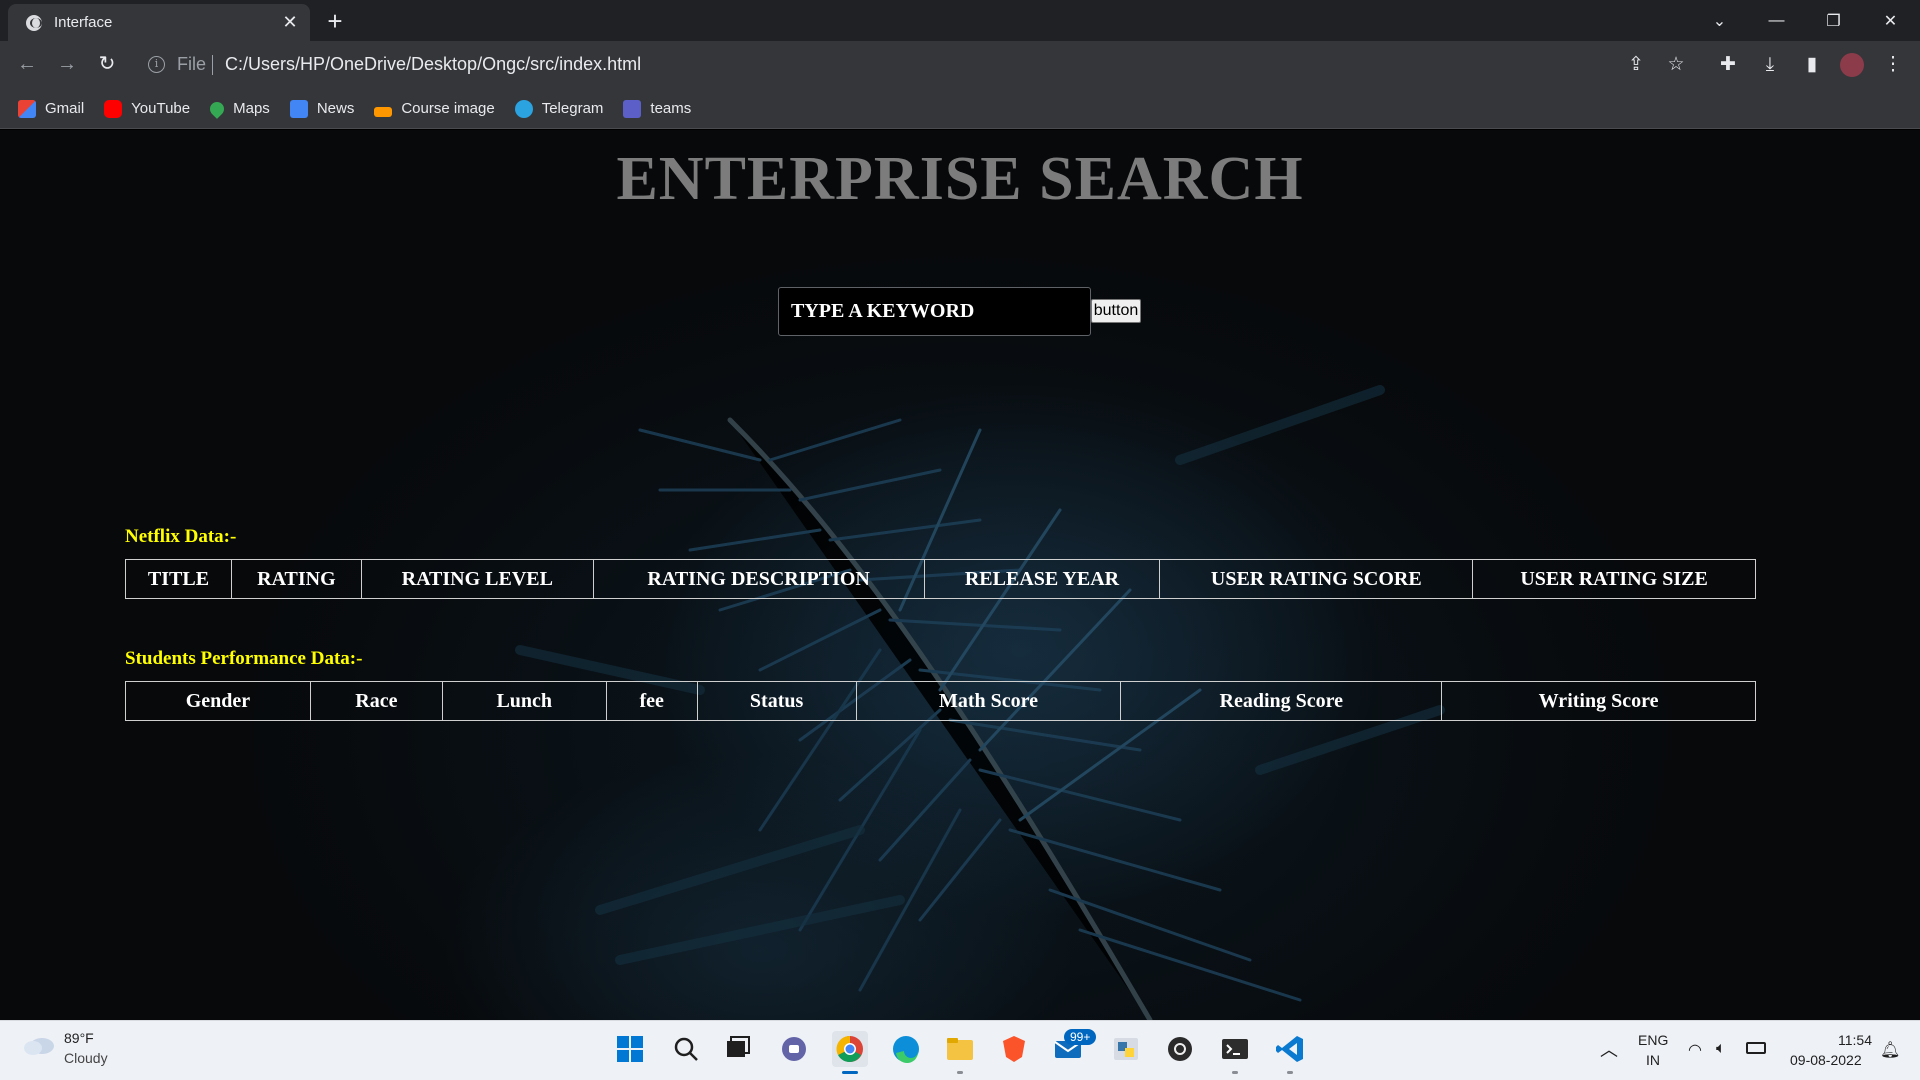 The image size is (1920, 1080). I want to click on reload-icon: ↻, so click(107, 64).